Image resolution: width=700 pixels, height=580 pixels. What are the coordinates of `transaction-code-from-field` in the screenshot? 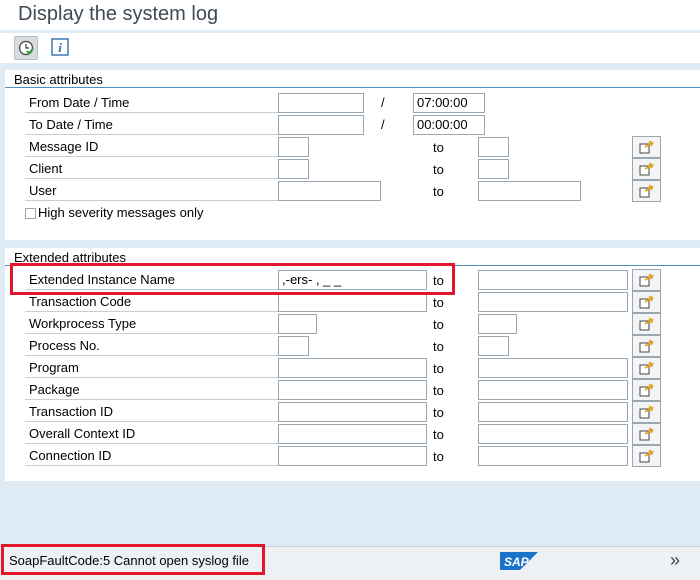 It's located at (352, 302).